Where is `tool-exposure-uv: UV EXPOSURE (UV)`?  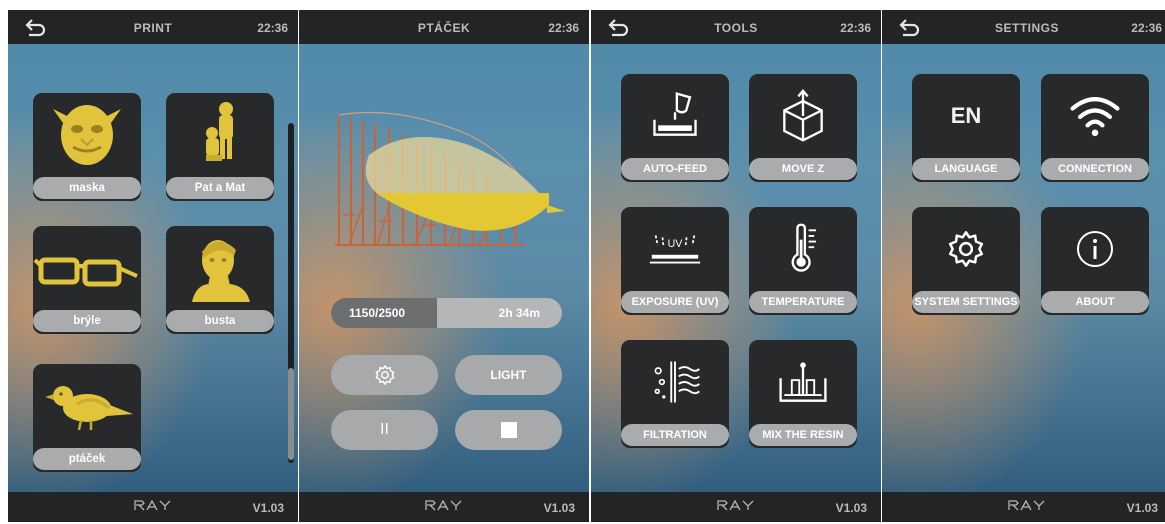
tool-exposure-uv: UV EXPOSURE (UV) is located at coordinates (675, 261).